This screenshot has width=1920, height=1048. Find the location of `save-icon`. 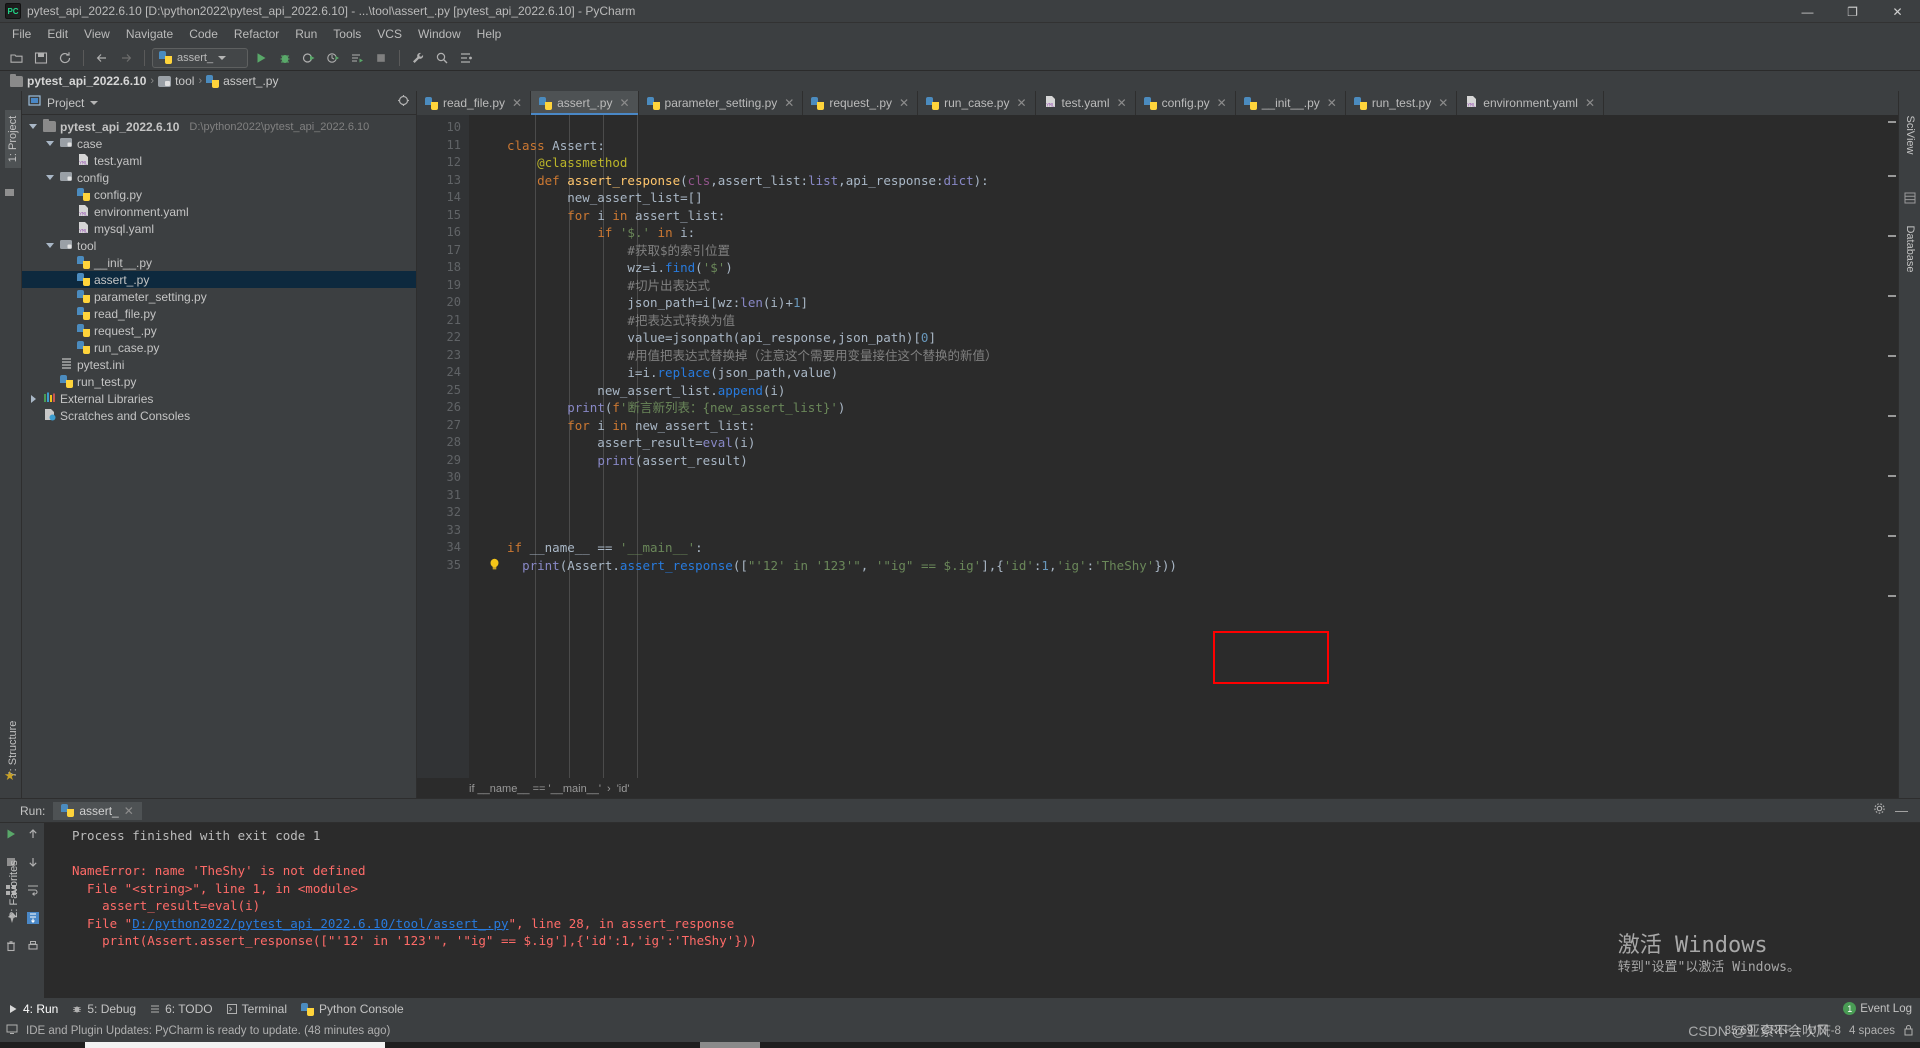

save-icon is located at coordinates (41, 58).